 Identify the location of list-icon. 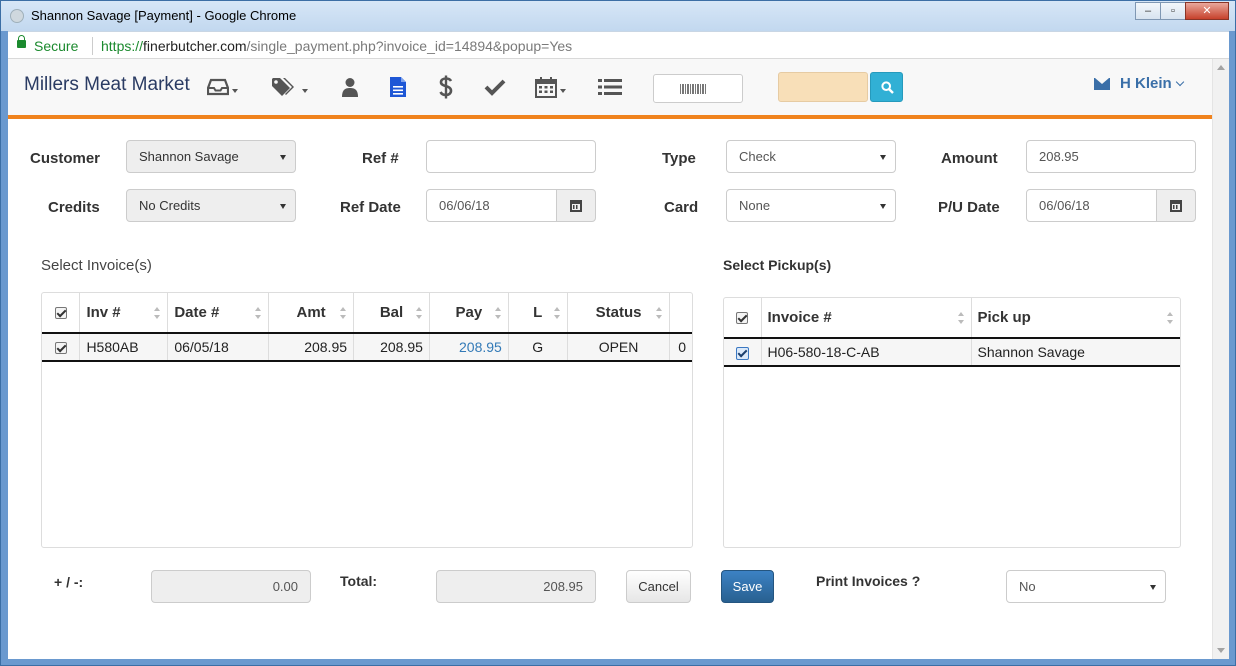
(610, 87).